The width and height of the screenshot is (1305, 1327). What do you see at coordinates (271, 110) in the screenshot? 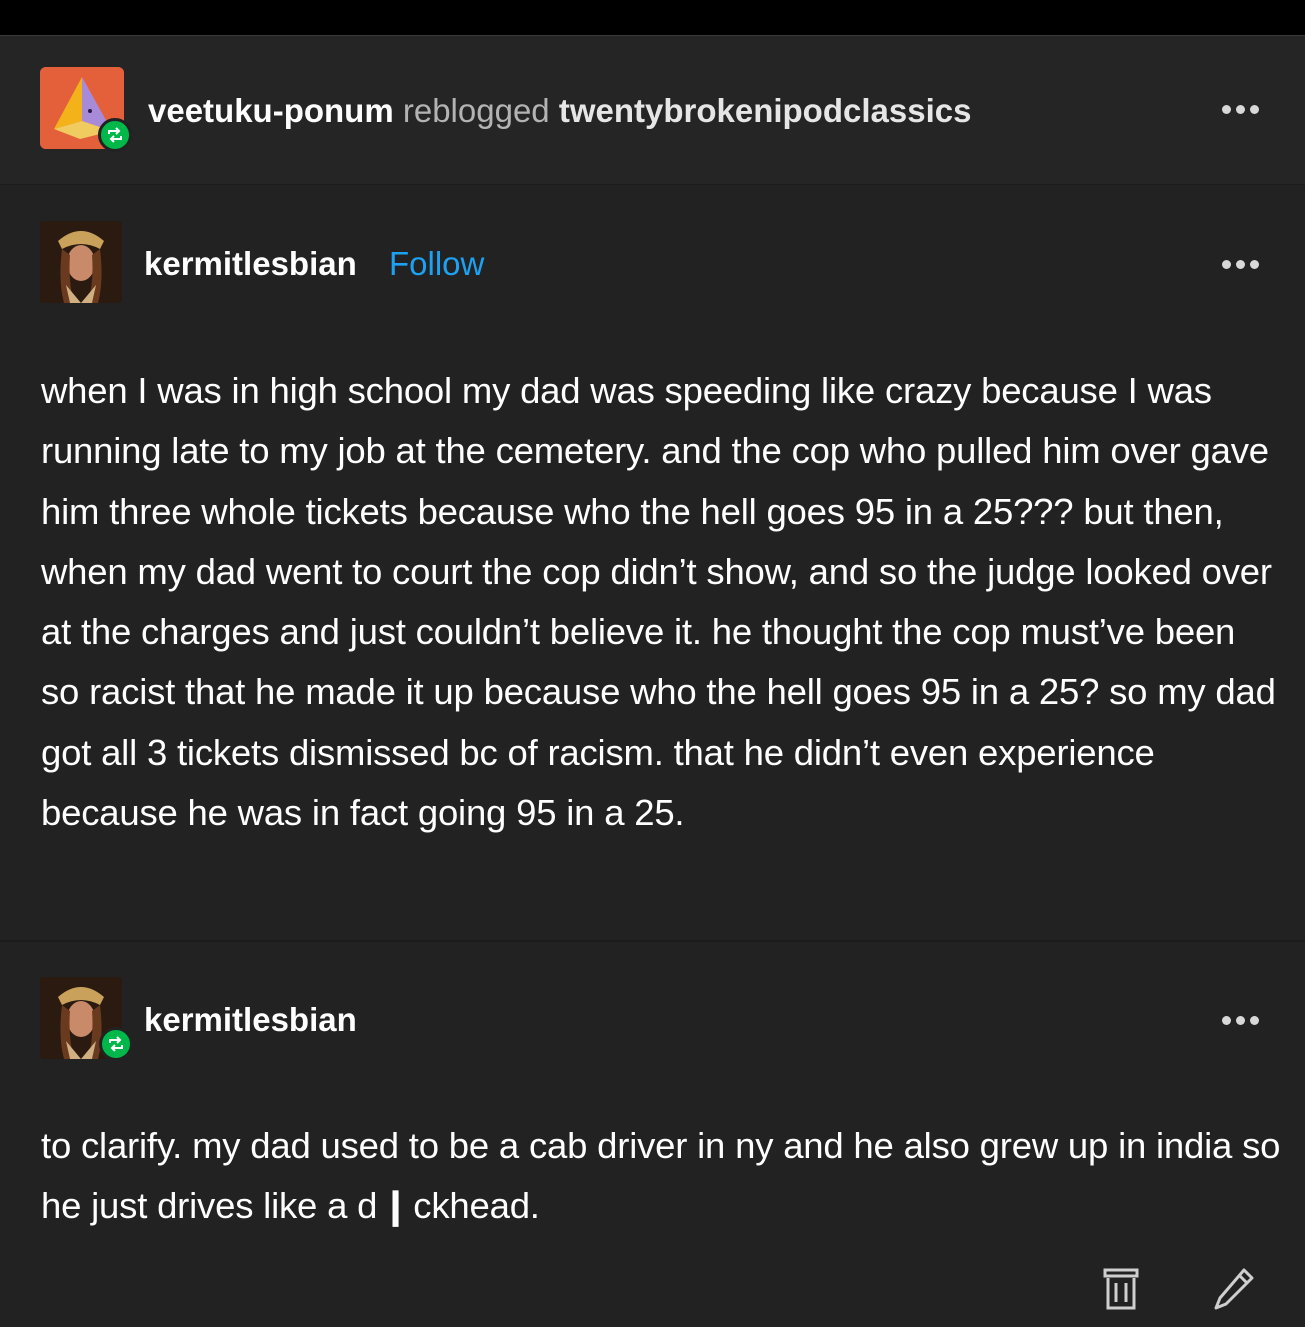
I see `reblogger-name: veetuku-ponum` at bounding box center [271, 110].